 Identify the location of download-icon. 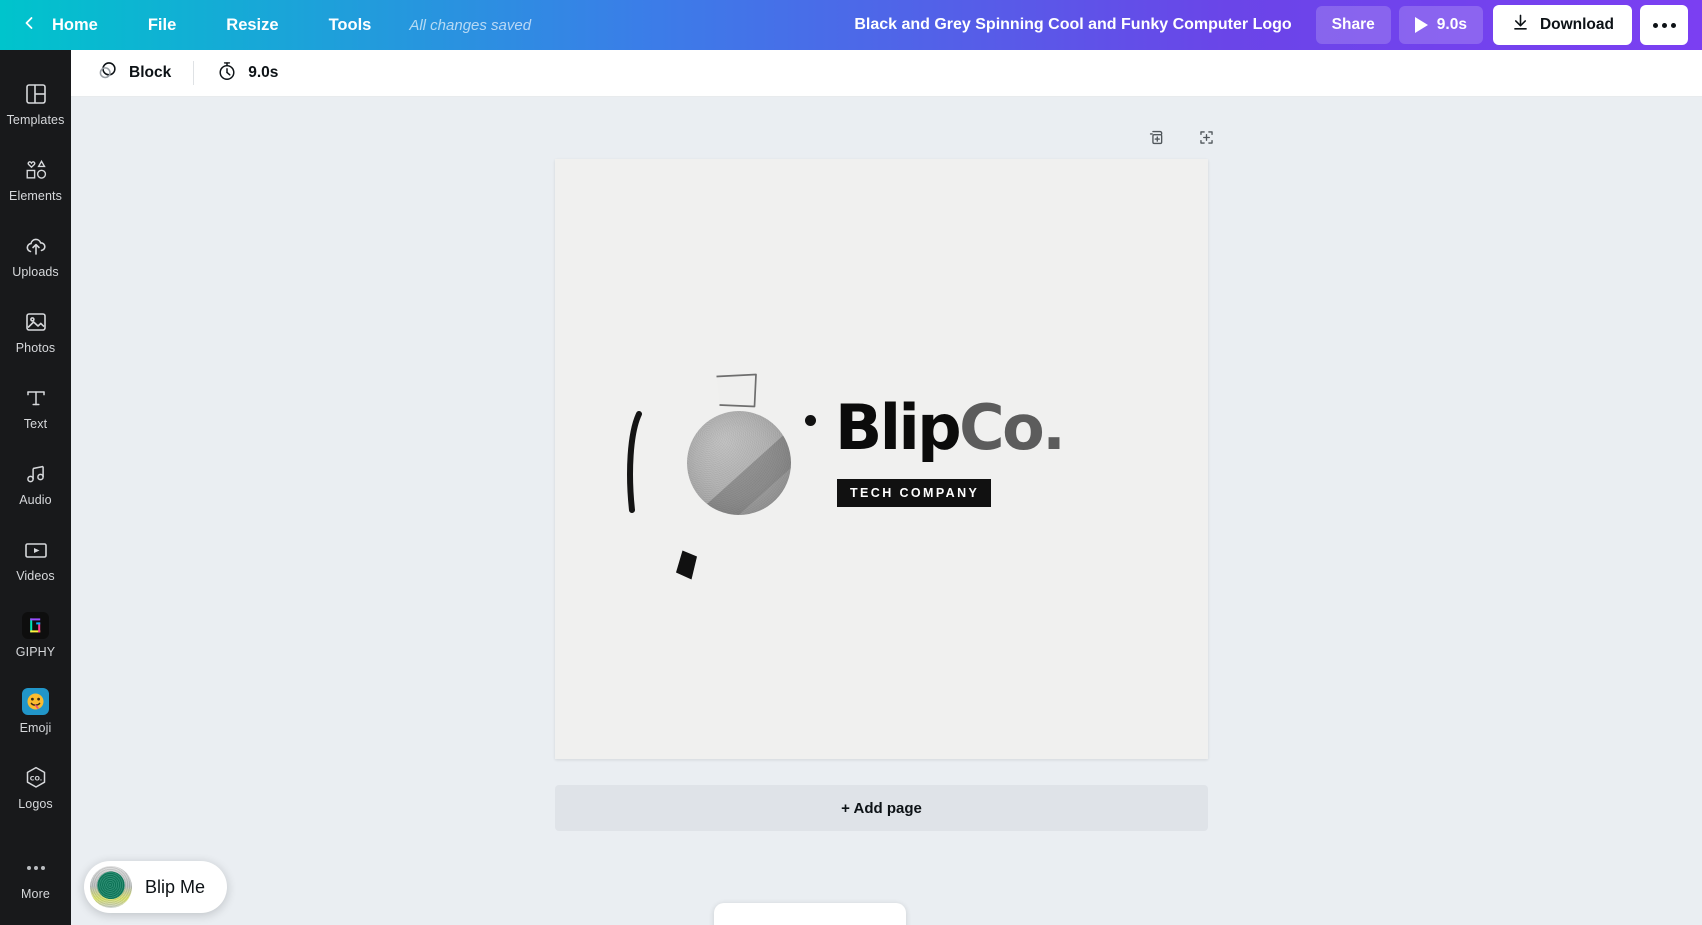
(1520, 25).